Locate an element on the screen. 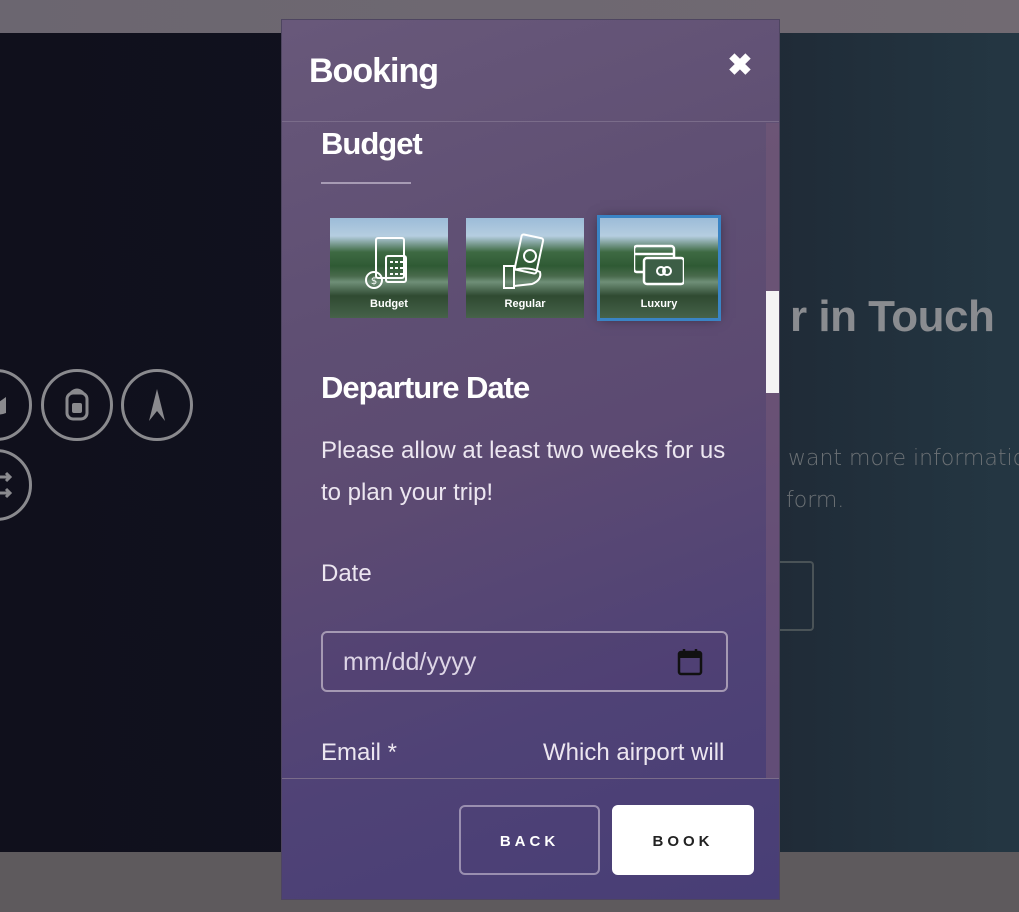 This screenshot has height=912, width=1019. departure-note-line: to plan your trip! is located at coordinates (407, 492).